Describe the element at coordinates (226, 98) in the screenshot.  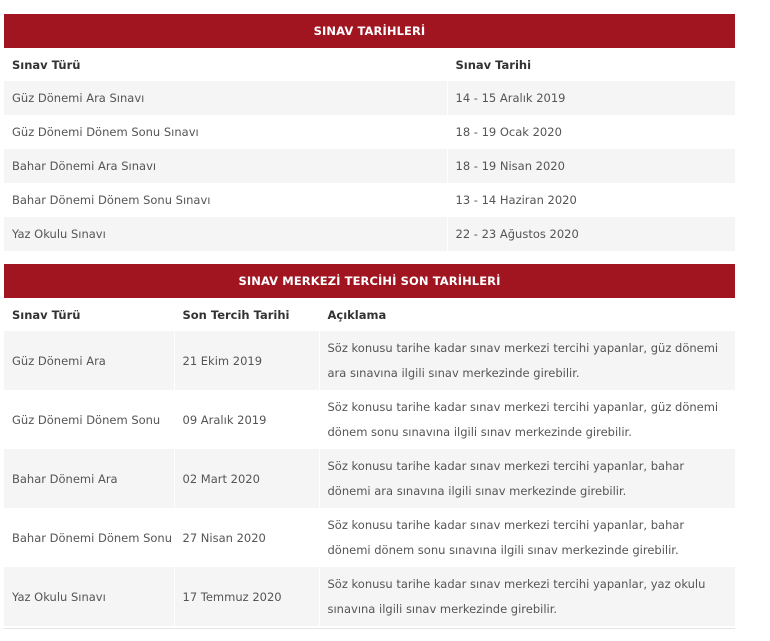
I see `exam-type-cell: Güz Dönemi Ara Sınavı` at that location.